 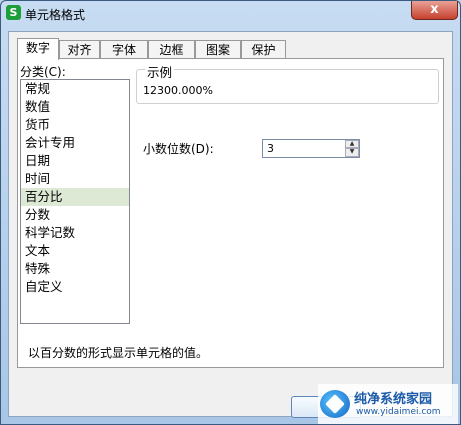 What do you see at coordinates (75, 179) in the screenshot?
I see `category-item-time: 时间` at bounding box center [75, 179].